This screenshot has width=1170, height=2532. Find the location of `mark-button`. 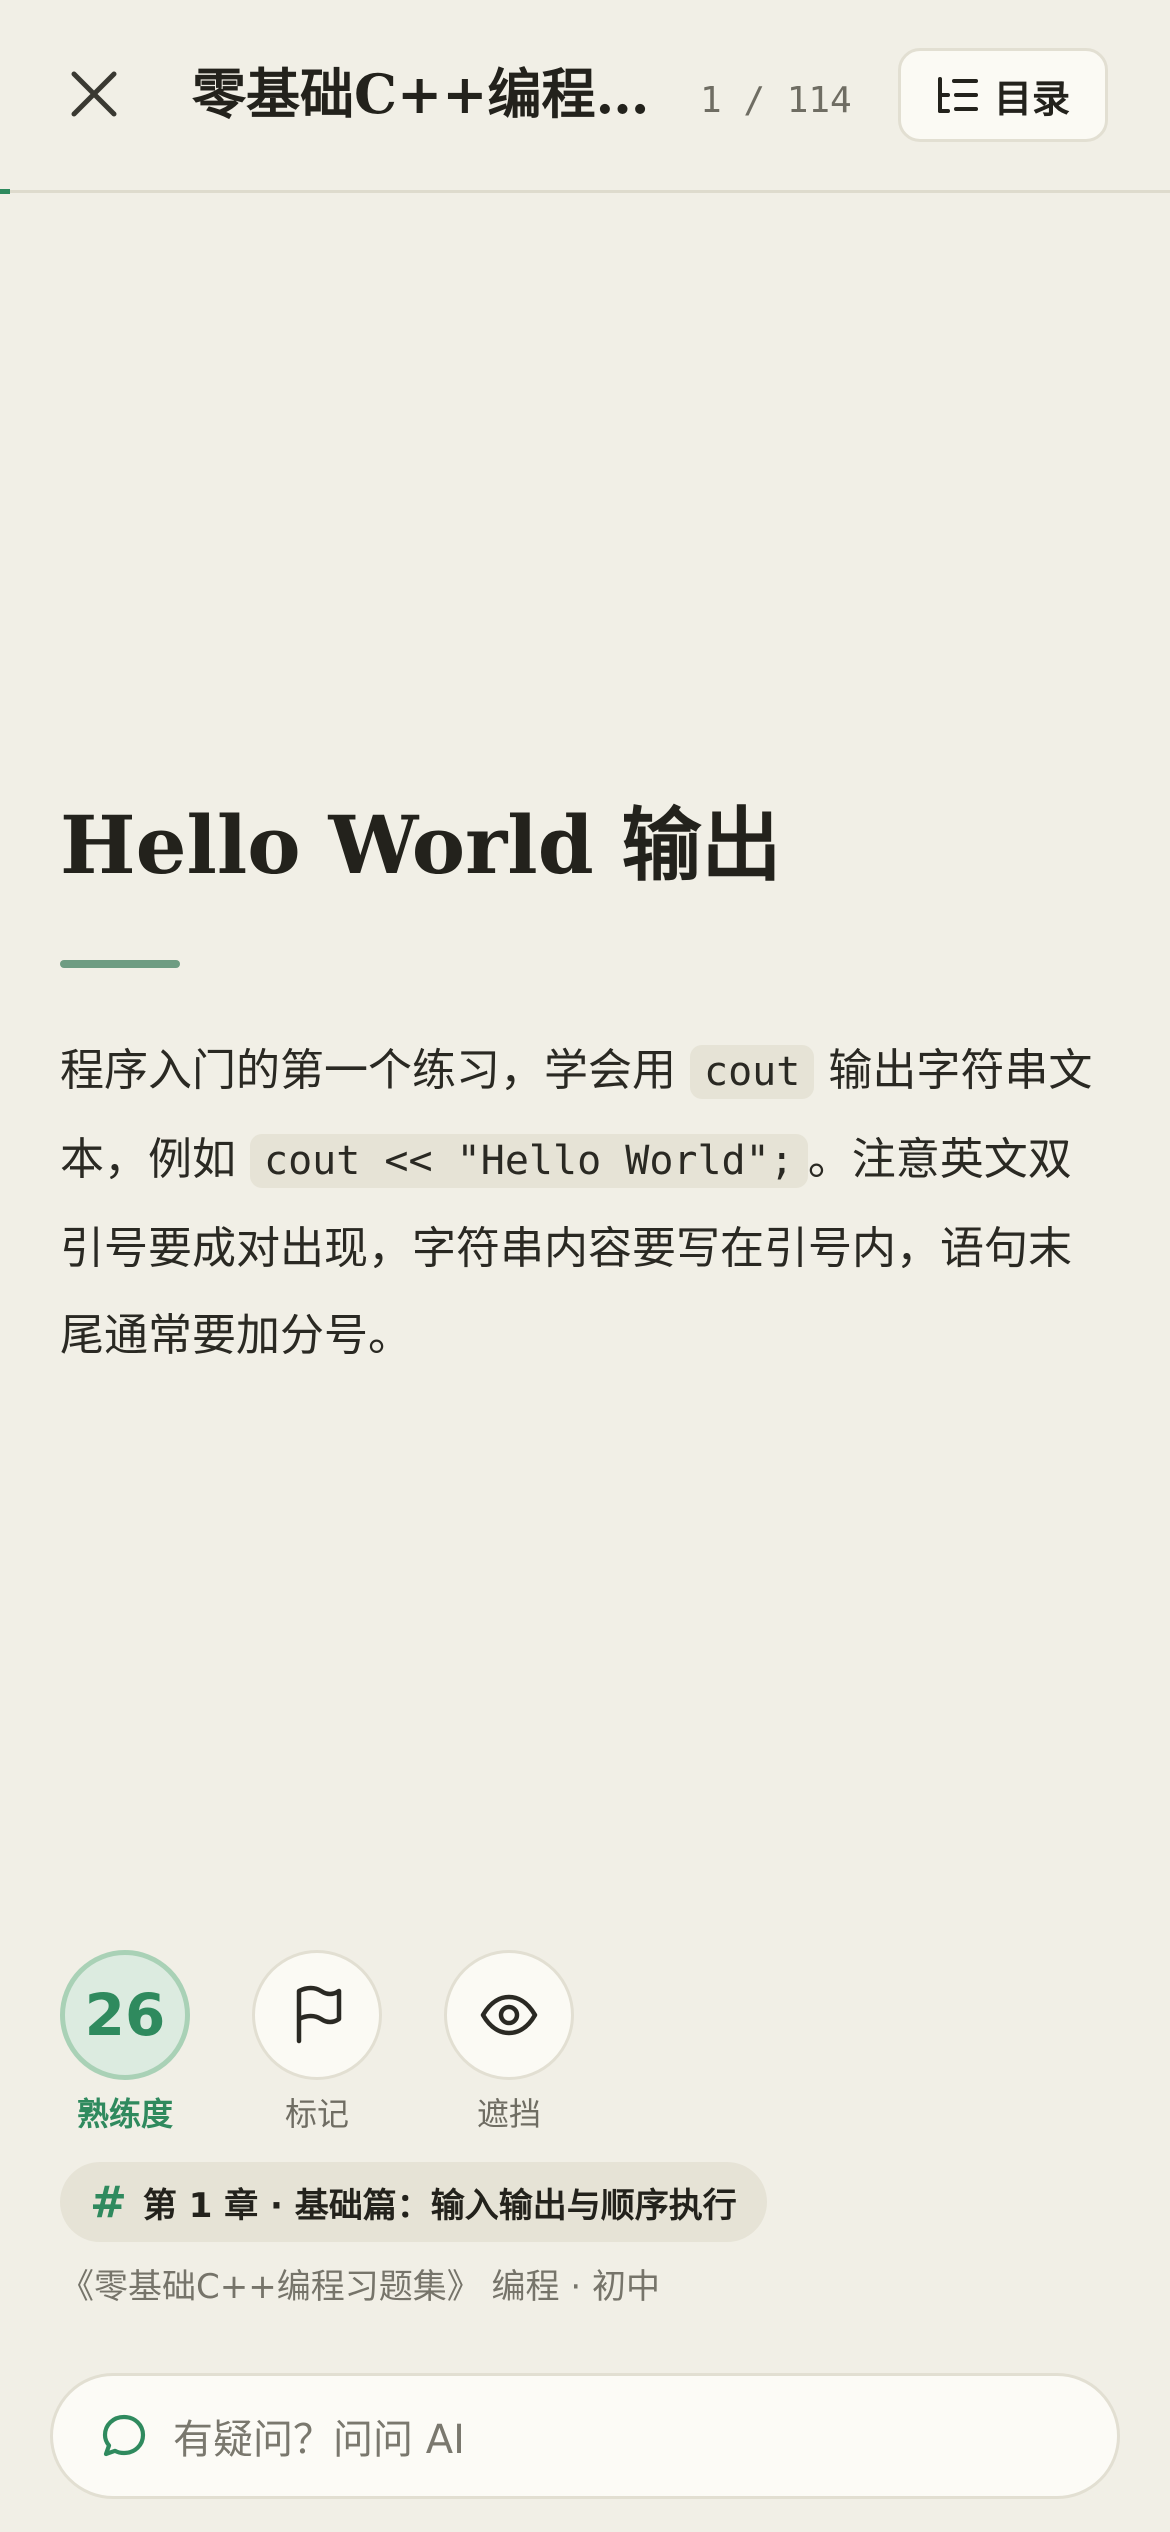

mark-button is located at coordinates (317, 2015).